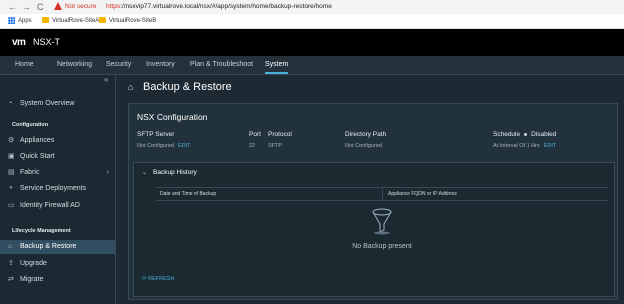  I want to click on status-dot-icon, so click(526, 134).